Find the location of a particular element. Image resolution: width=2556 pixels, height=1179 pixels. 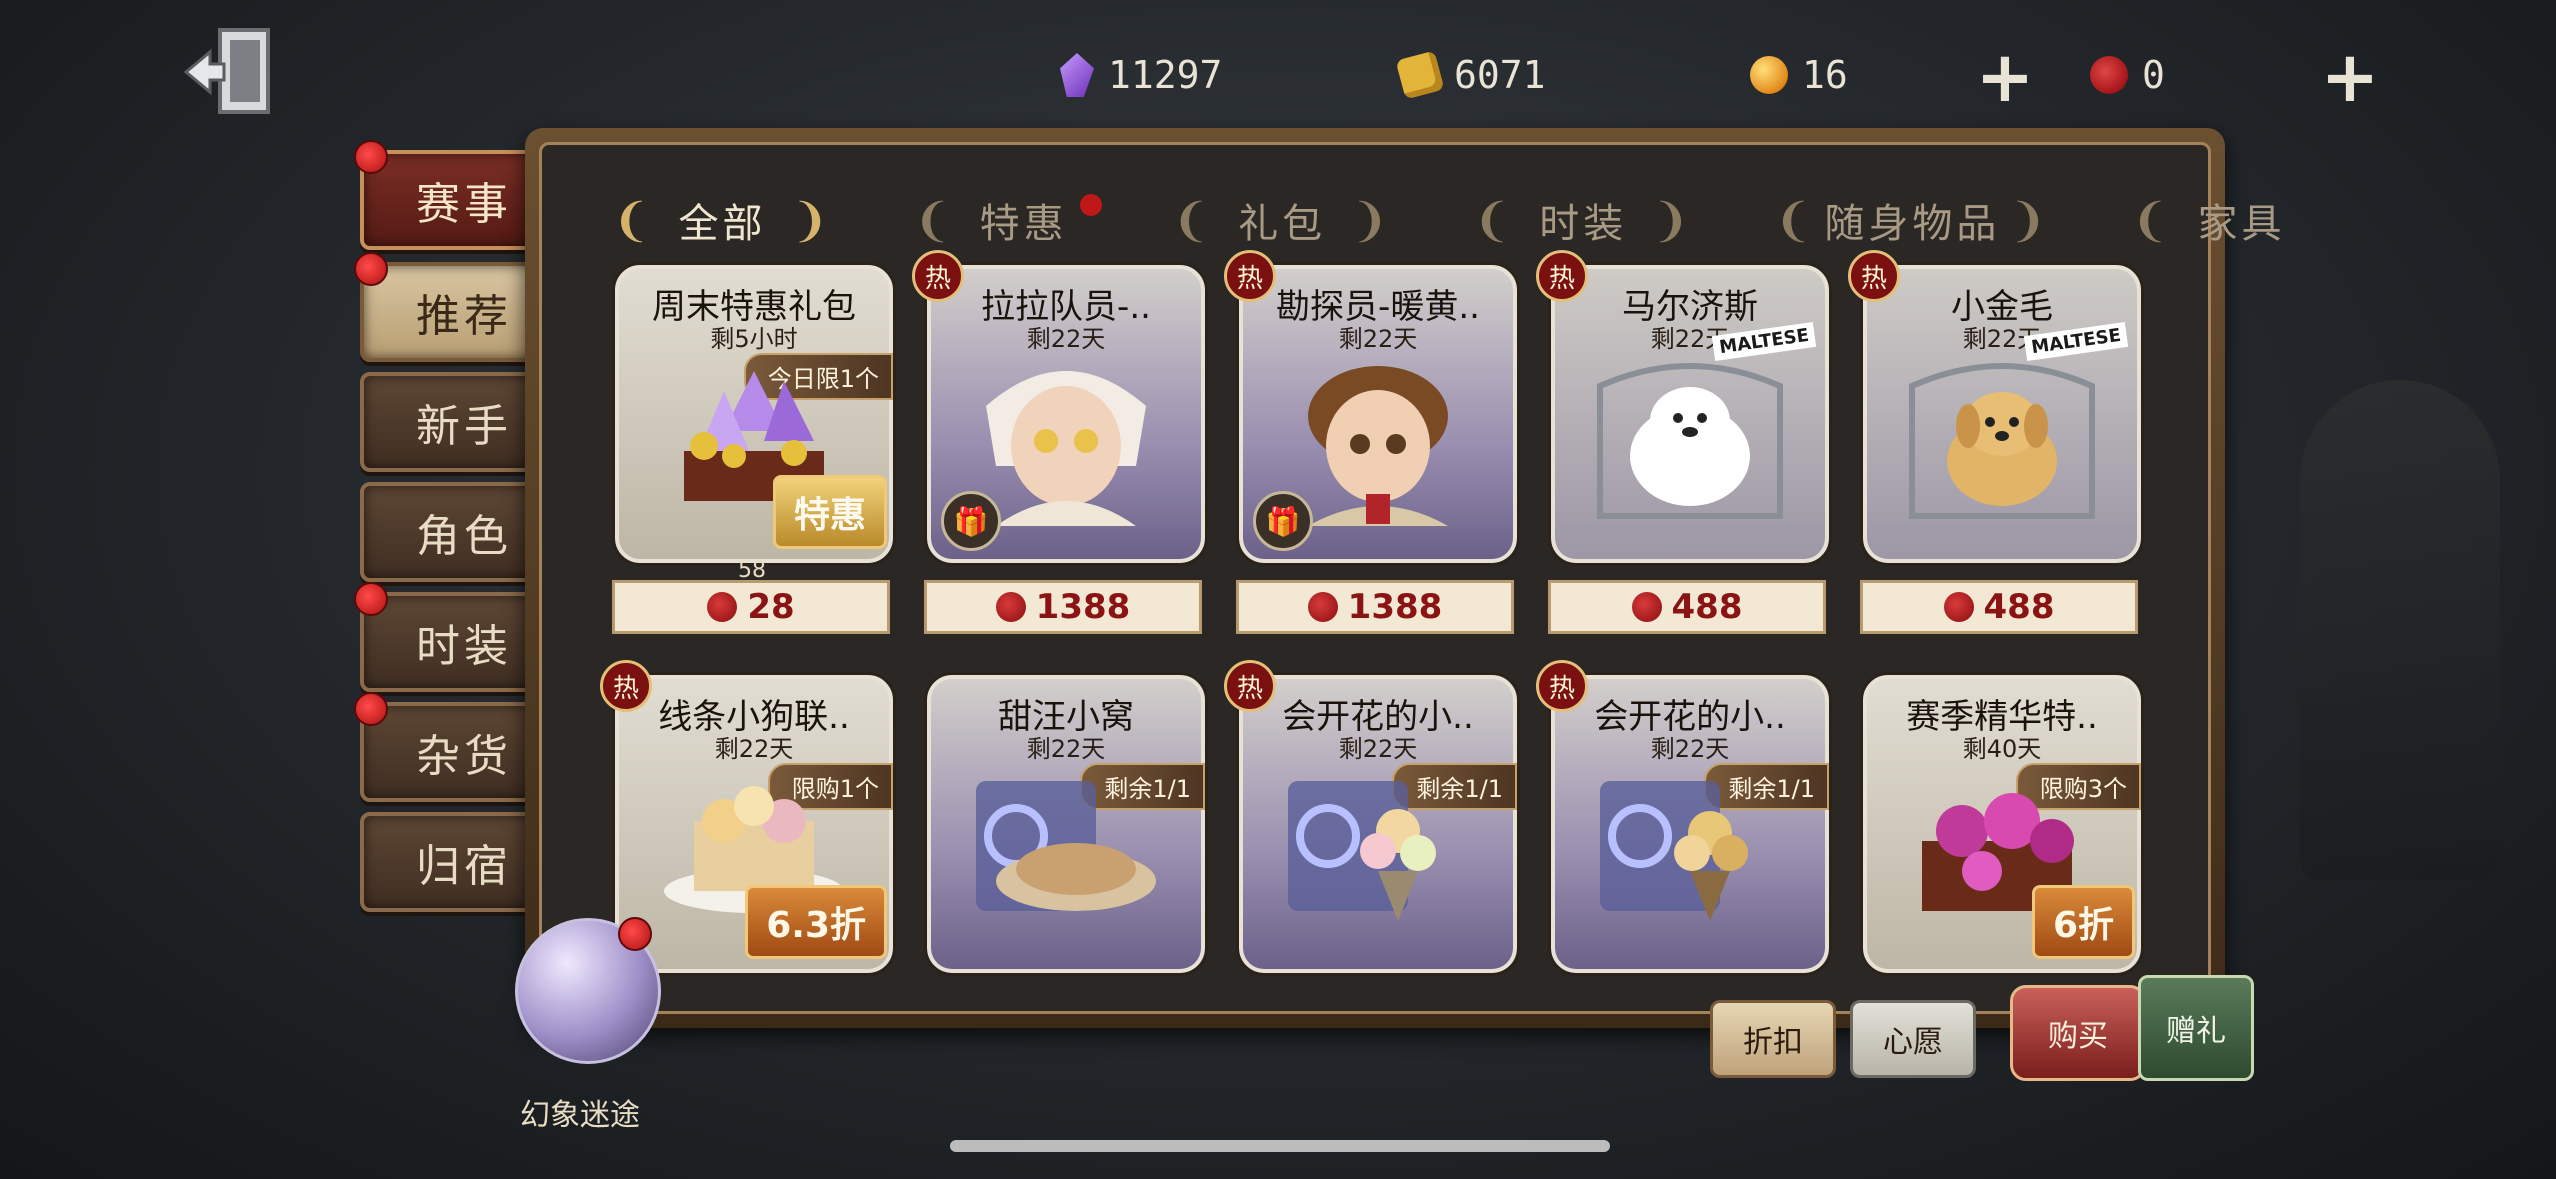

background-figure is located at coordinates (2400, 630).